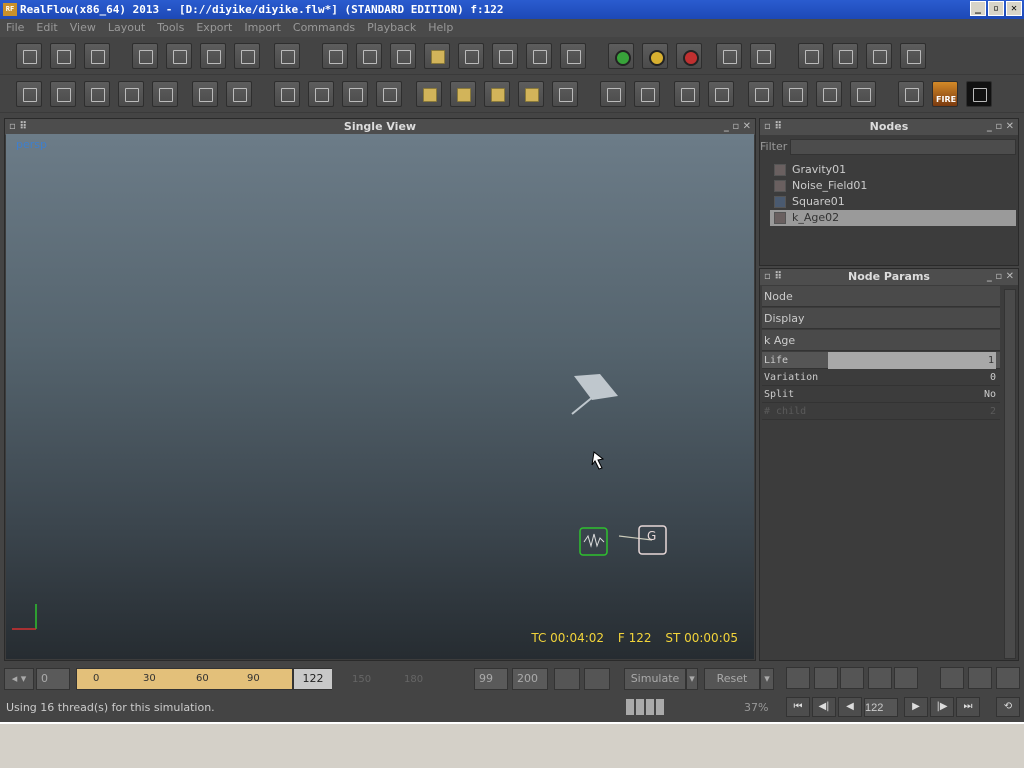  I want to click on box-icon, so click(205, 94).